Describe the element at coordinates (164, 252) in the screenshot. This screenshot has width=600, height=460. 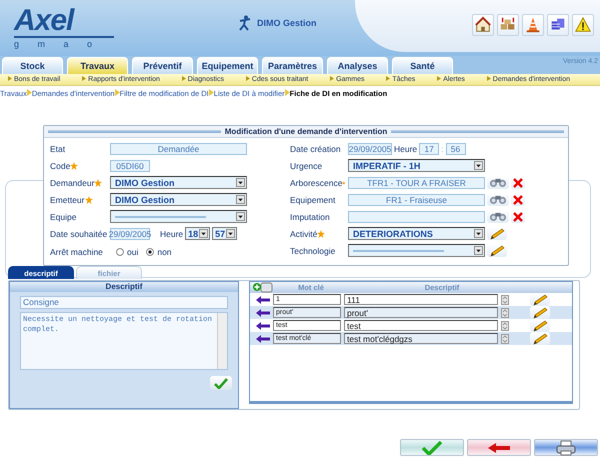
I see `radio-label: non` at that location.